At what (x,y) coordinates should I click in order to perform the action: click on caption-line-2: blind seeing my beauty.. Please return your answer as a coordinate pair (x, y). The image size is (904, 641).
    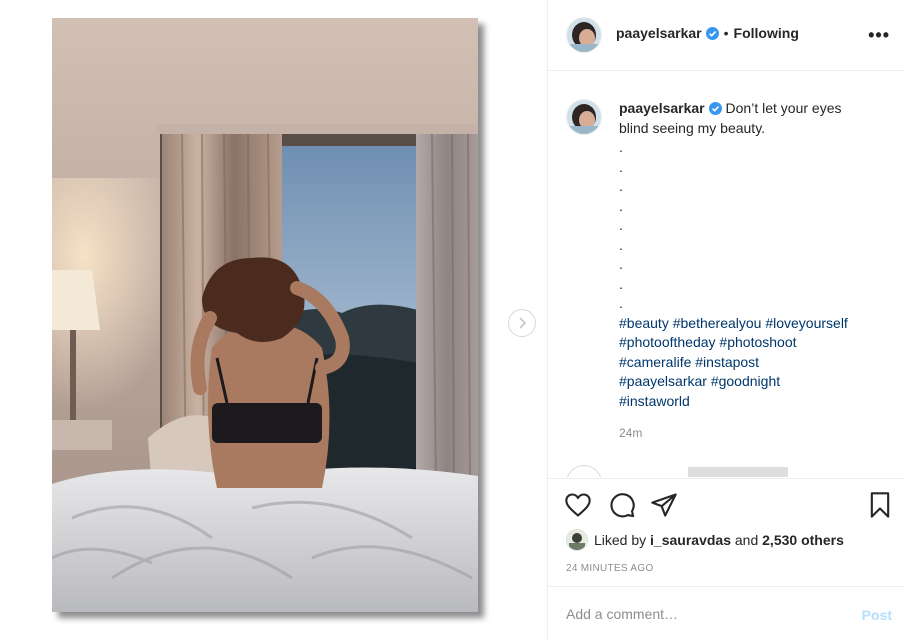
    Looking at the image, I should click on (692, 127).